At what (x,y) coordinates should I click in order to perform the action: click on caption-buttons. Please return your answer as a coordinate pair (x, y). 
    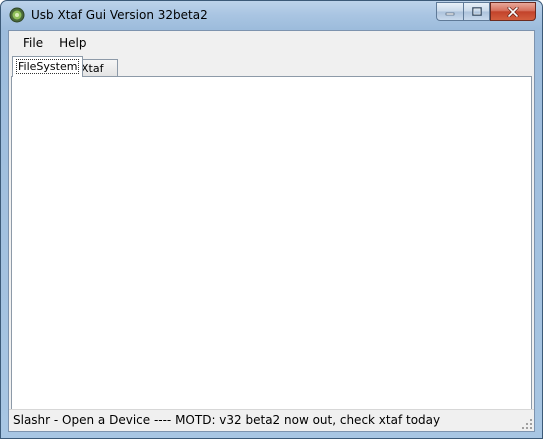
    Looking at the image, I should click on (486, 11).